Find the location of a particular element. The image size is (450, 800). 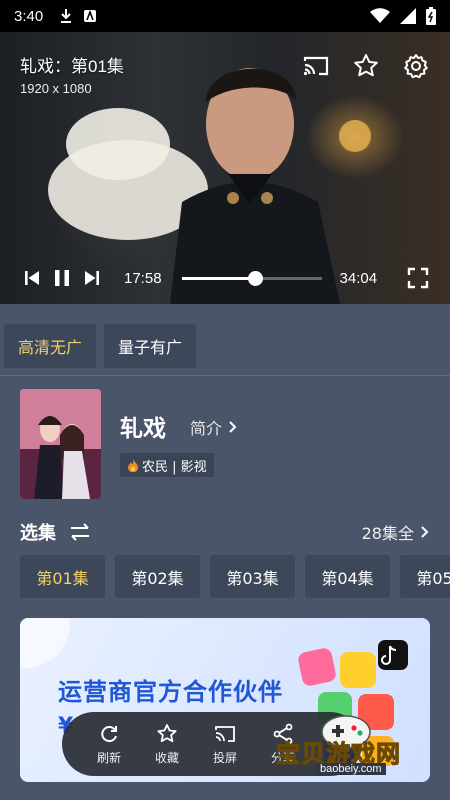

skip-previous-icon is located at coordinates (32, 278).